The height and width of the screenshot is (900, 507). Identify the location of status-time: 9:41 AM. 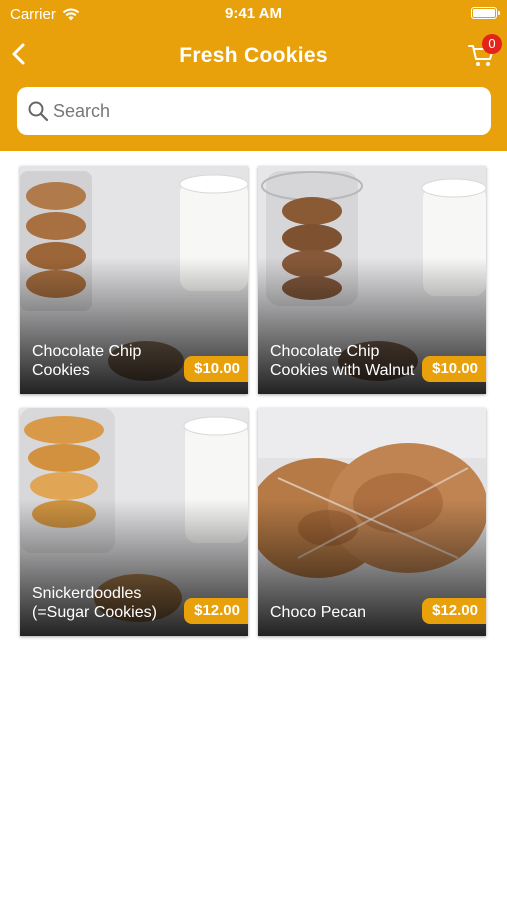
(253, 13).